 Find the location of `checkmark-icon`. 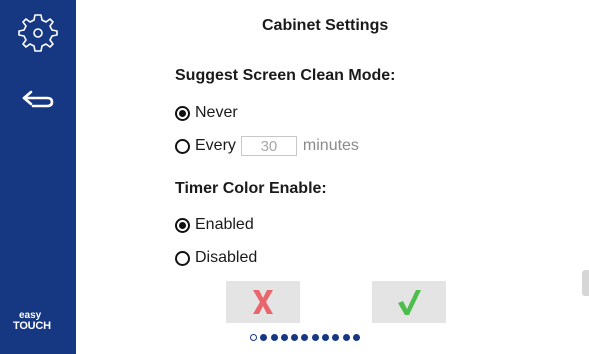

checkmark-icon is located at coordinates (409, 302).